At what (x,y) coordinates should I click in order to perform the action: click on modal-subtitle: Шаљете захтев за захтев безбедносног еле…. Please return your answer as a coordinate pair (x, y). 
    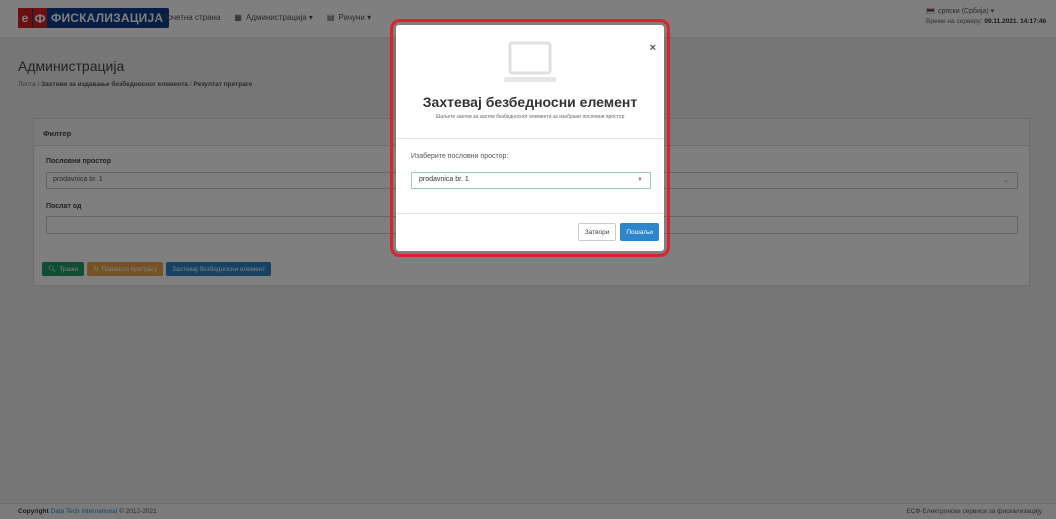
    Looking at the image, I should click on (530, 117).